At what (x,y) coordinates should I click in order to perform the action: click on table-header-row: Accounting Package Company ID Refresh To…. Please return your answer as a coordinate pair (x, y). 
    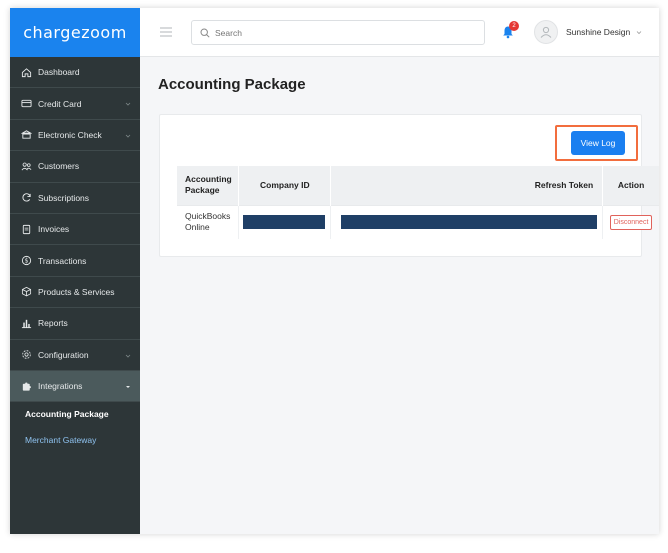
    Looking at the image, I should click on (418, 185).